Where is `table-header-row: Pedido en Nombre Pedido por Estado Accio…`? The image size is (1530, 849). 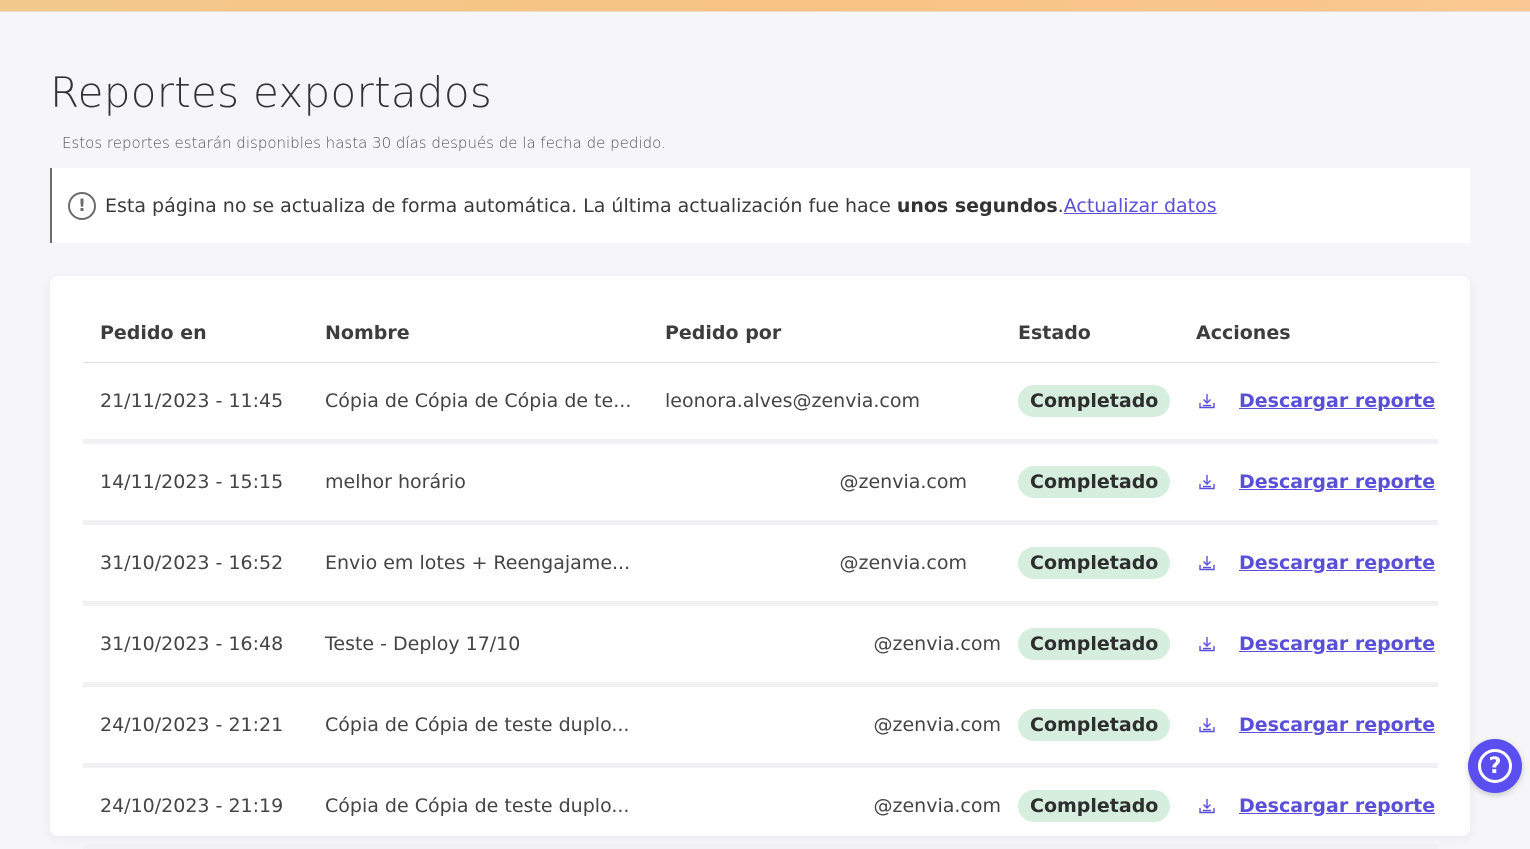
table-header-row: Pedido en Nombre Pedido por Estado Accio… is located at coordinates (760, 333).